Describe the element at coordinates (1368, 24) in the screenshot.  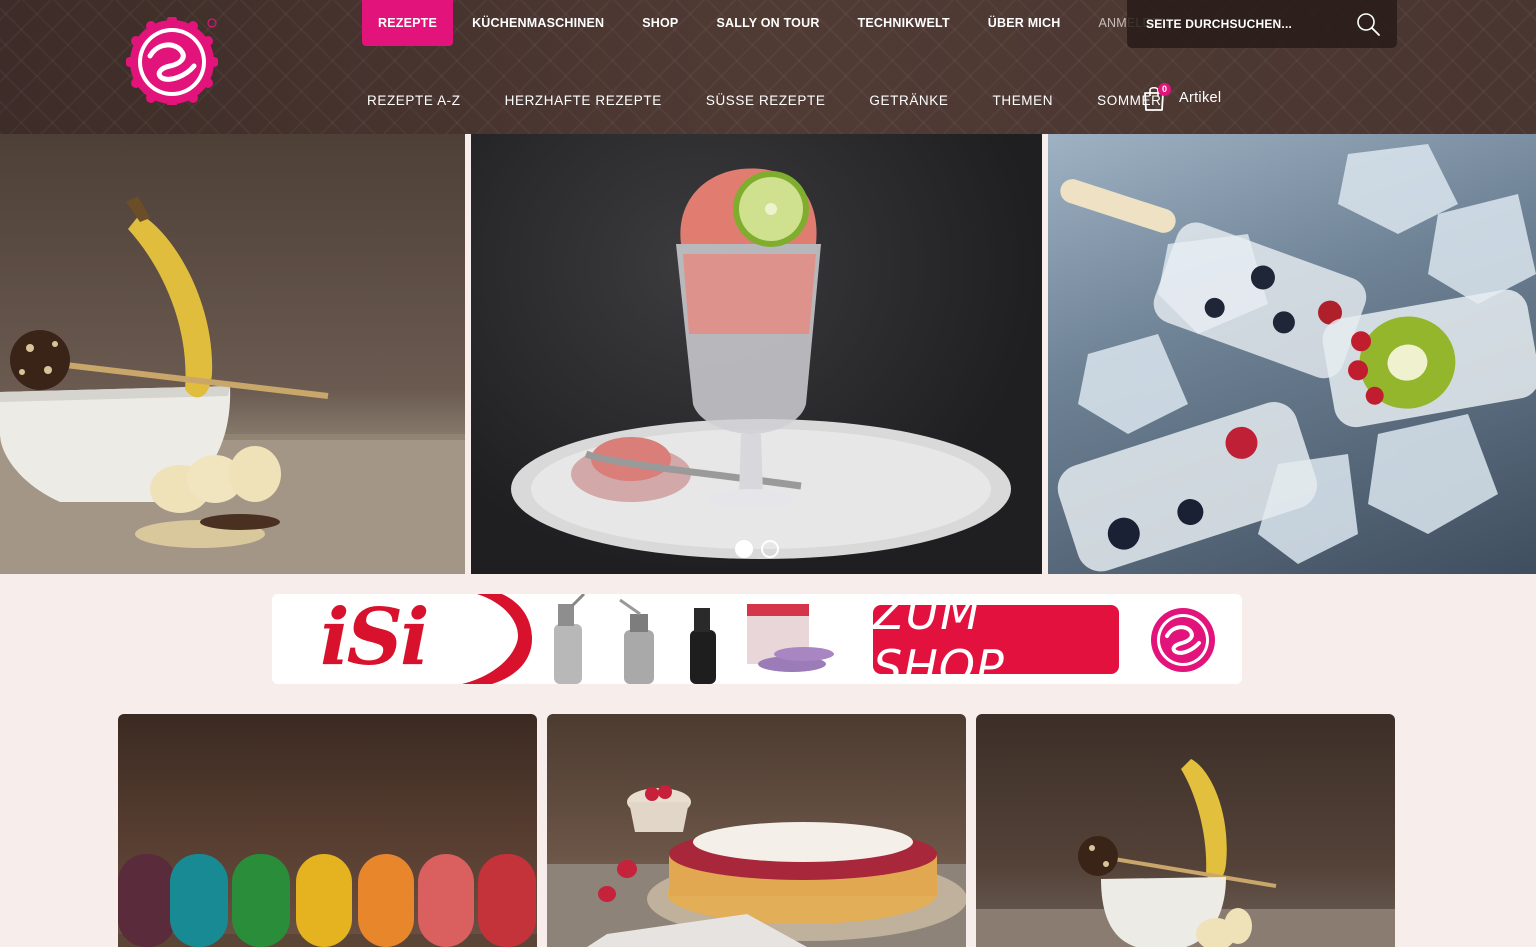
I see `search-icon` at that location.